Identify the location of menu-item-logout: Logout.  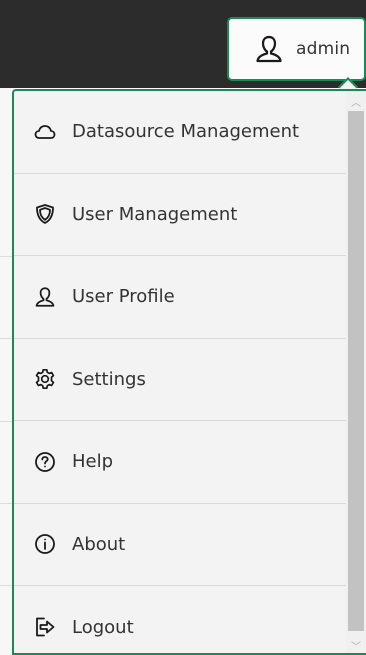
(181, 619).